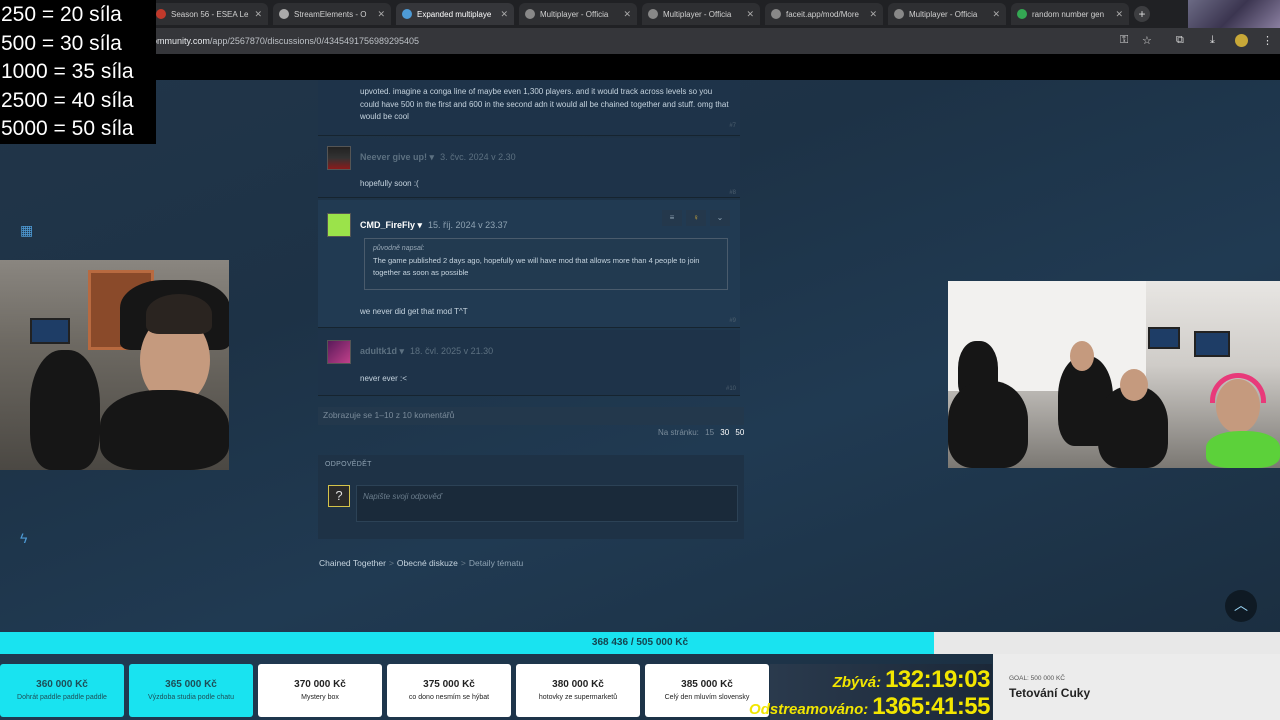 The height and width of the screenshot is (720, 1280). Describe the element at coordinates (640, 643) in the screenshot. I see `donation-progress-bar: 368 436 / 505 000 Kč` at that location.